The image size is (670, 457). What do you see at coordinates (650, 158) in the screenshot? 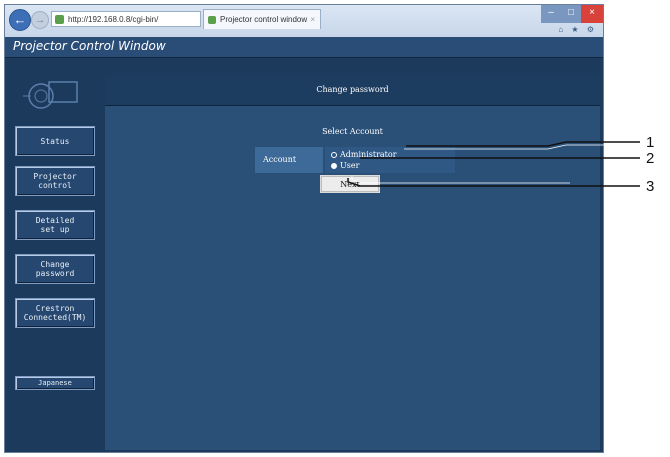
I see `callout-2: 2` at bounding box center [650, 158].